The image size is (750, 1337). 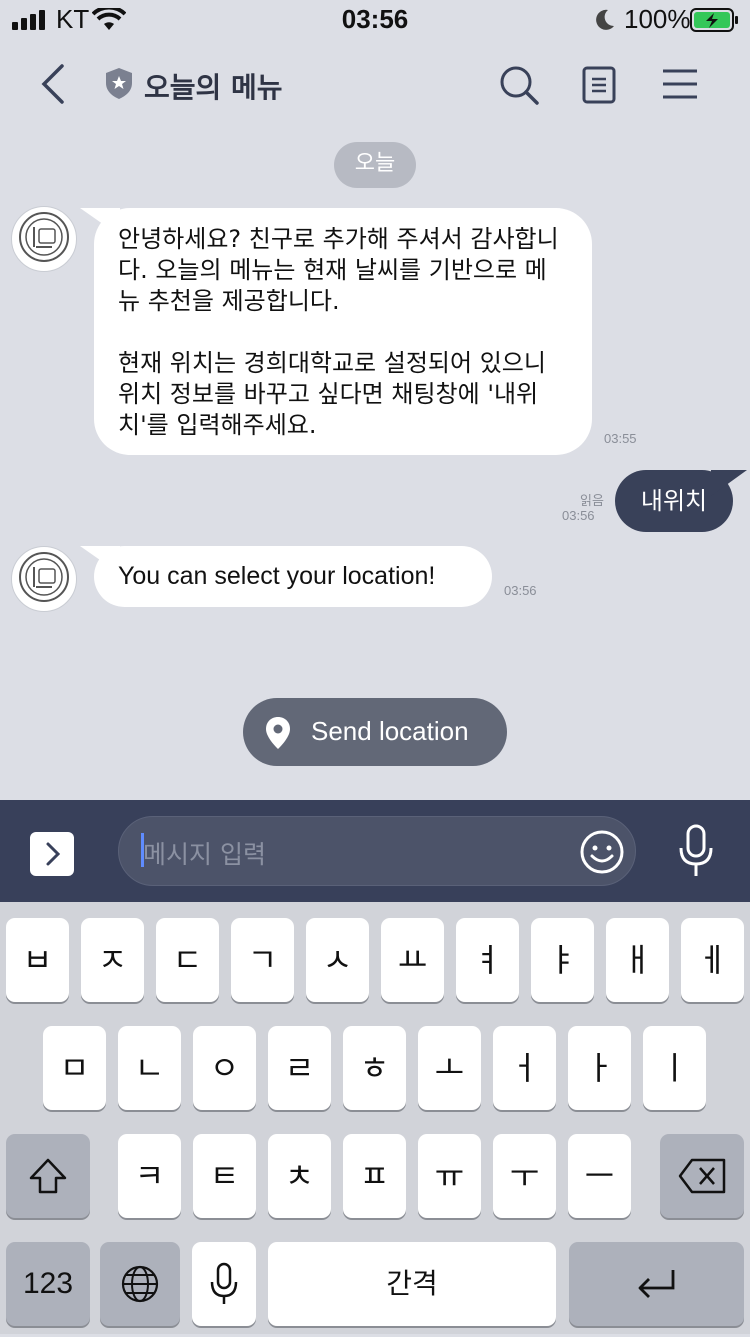 I want to click on key: ㅕ, so click(x=487, y=960).